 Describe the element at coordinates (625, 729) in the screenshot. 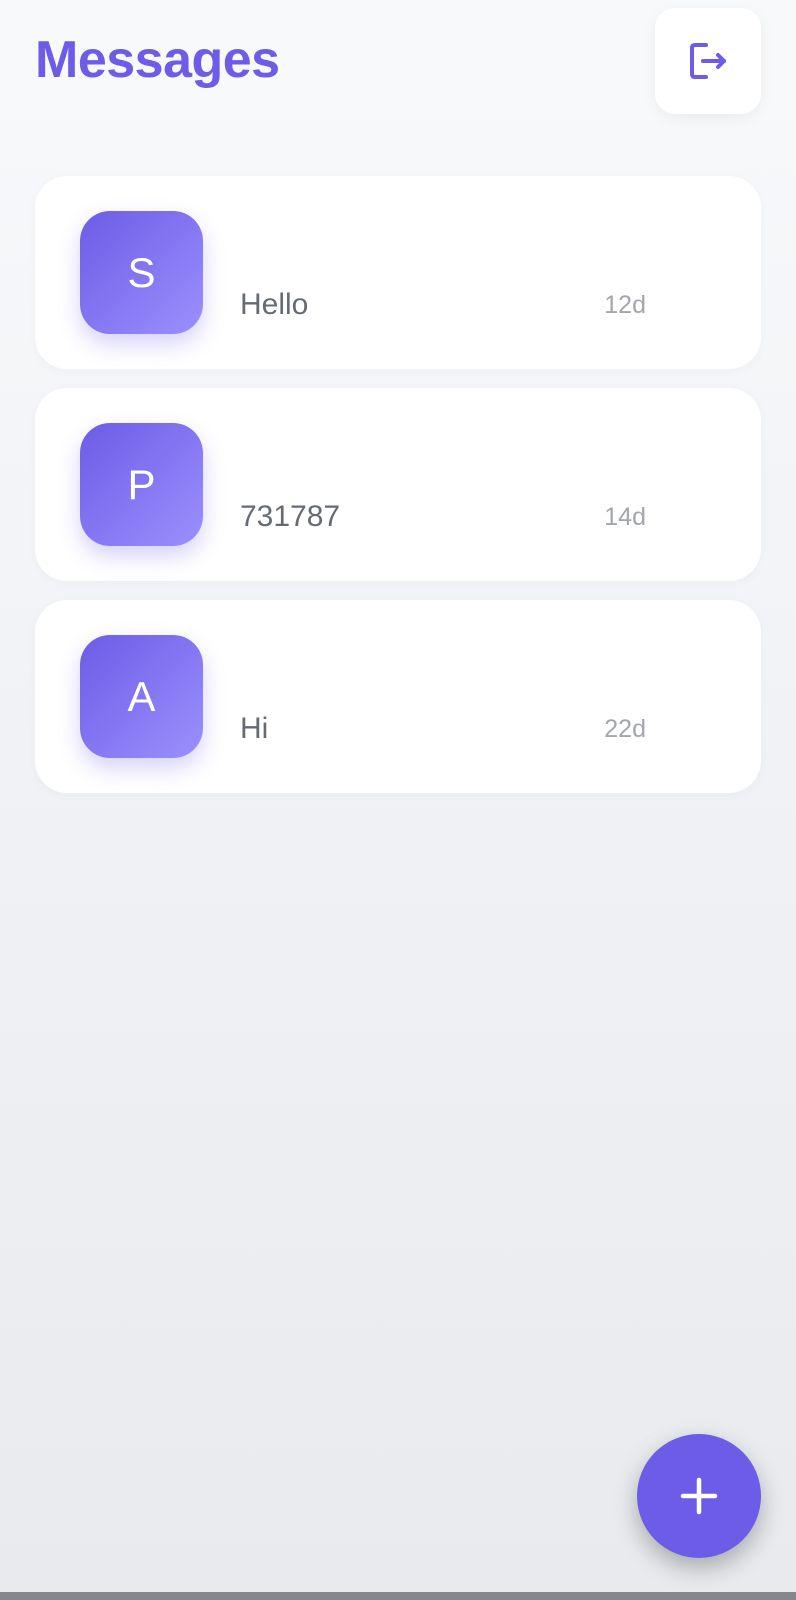

I see `message-time: 22d` at that location.